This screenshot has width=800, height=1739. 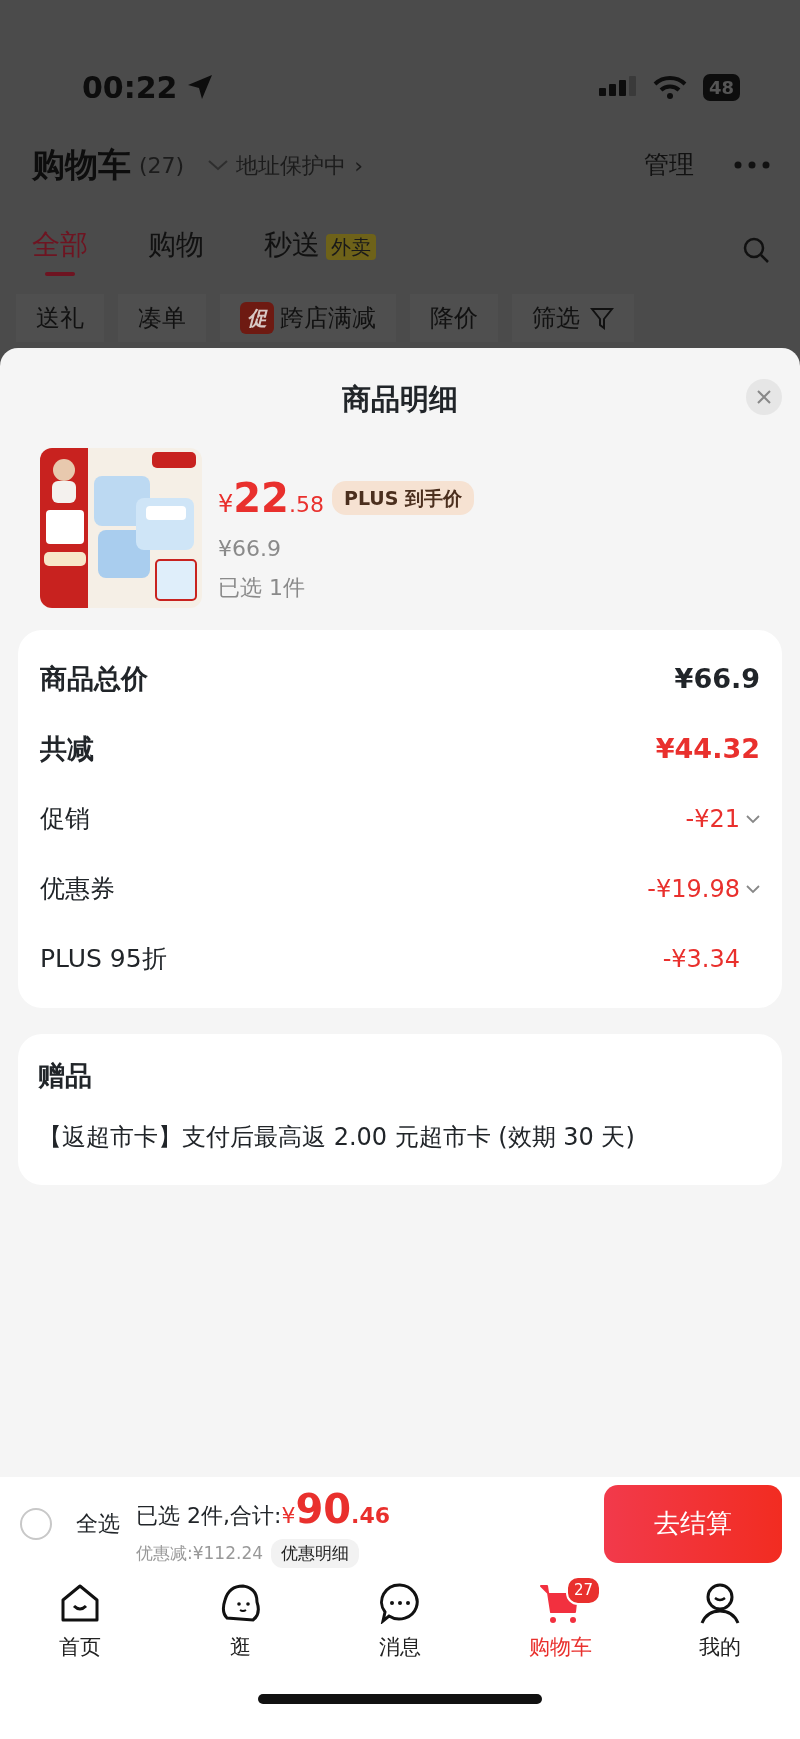 What do you see at coordinates (176, 250) in the screenshot?
I see `tab: 购物` at bounding box center [176, 250].